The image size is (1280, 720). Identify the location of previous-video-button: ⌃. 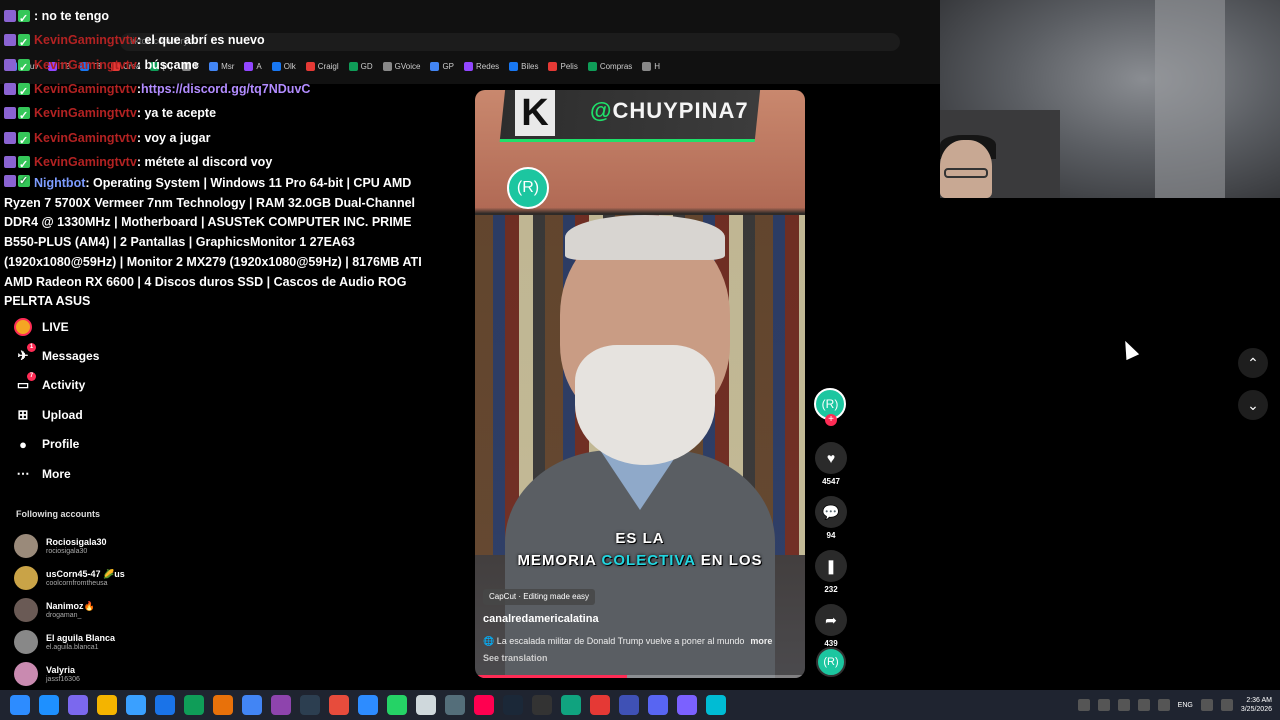
(1253, 363).